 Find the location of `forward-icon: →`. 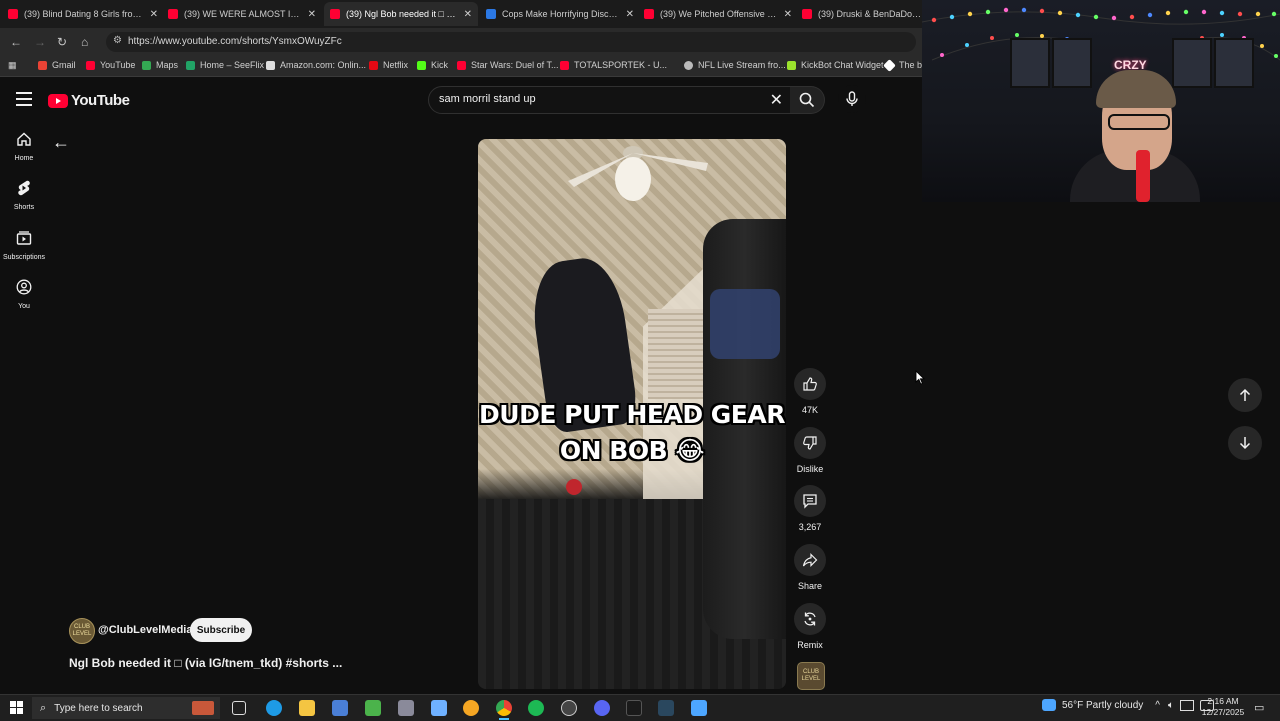

forward-icon: → is located at coordinates (40, 42).